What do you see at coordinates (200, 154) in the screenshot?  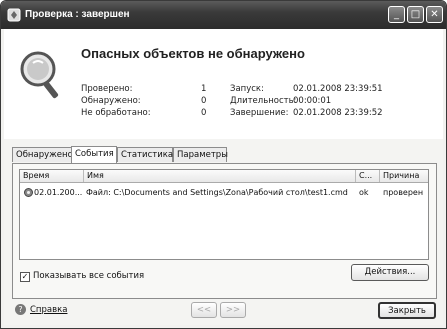 I see `tab-parameters: Параметры` at bounding box center [200, 154].